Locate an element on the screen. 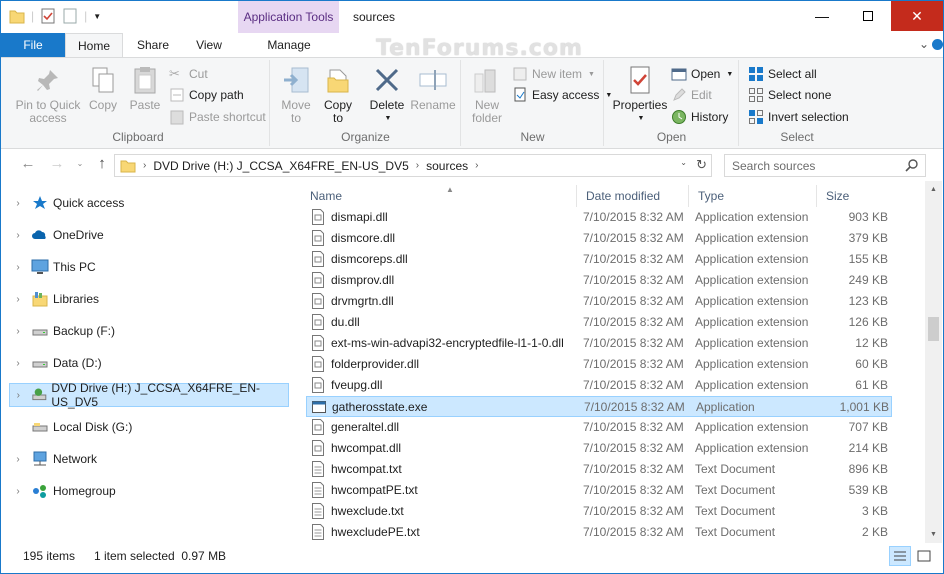 This screenshot has height=574, width=944. nav-item-local-disk: Local Disk (G:) is located at coordinates (149, 427).